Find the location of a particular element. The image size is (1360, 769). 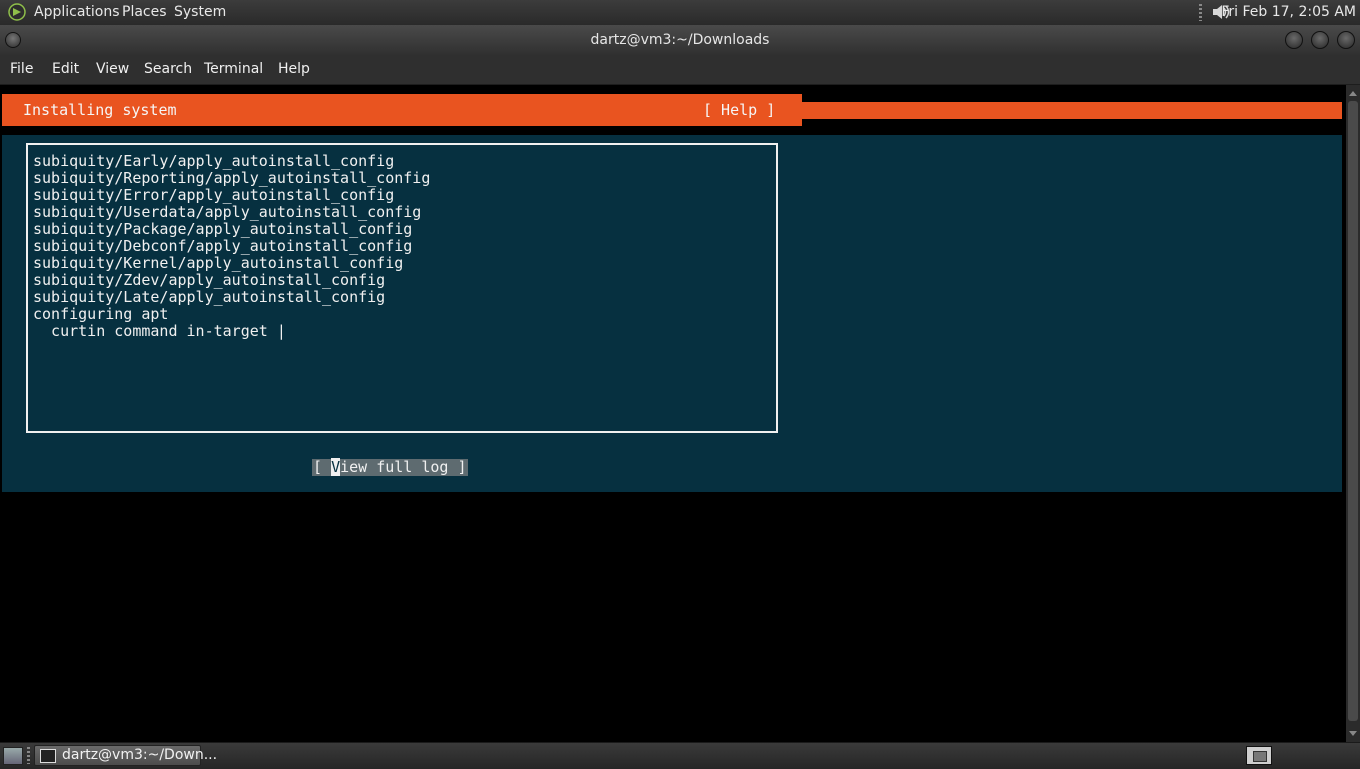

text-cursor: V is located at coordinates (336, 467).